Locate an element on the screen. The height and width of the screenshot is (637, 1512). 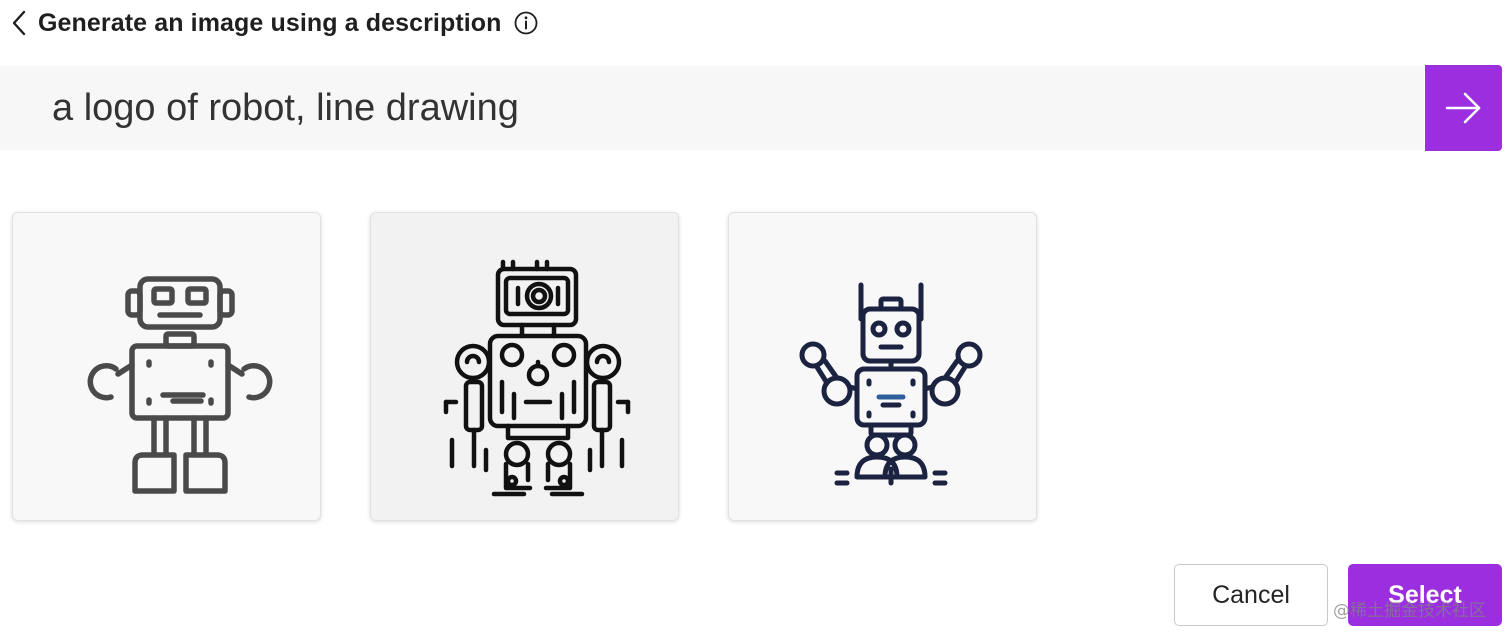
chevron-left-icon is located at coordinates (19, 23).